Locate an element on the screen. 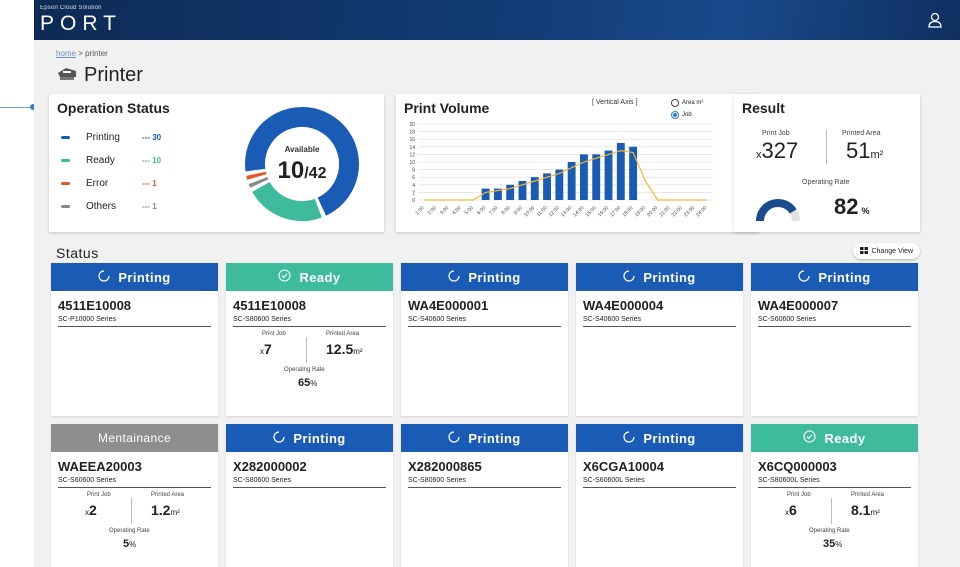  legend-count: --- 1 is located at coordinates (149, 183).